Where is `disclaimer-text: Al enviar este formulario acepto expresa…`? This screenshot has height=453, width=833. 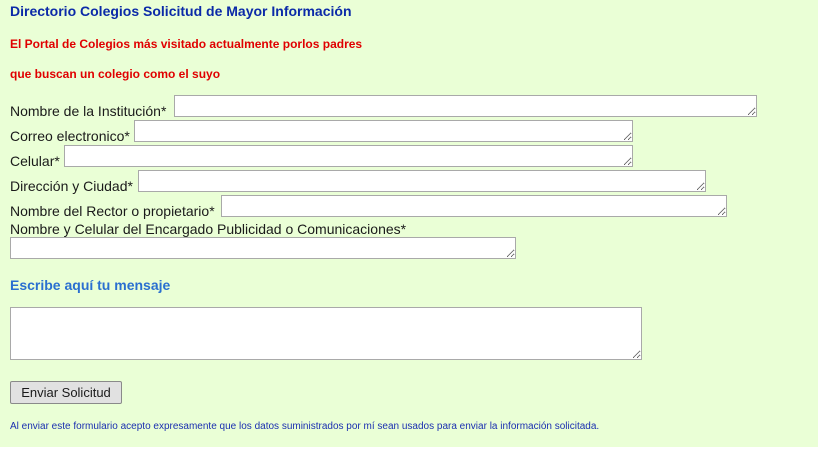 disclaimer-text: Al enviar este formulario acepto expresa… is located at coordinates (305, 426).